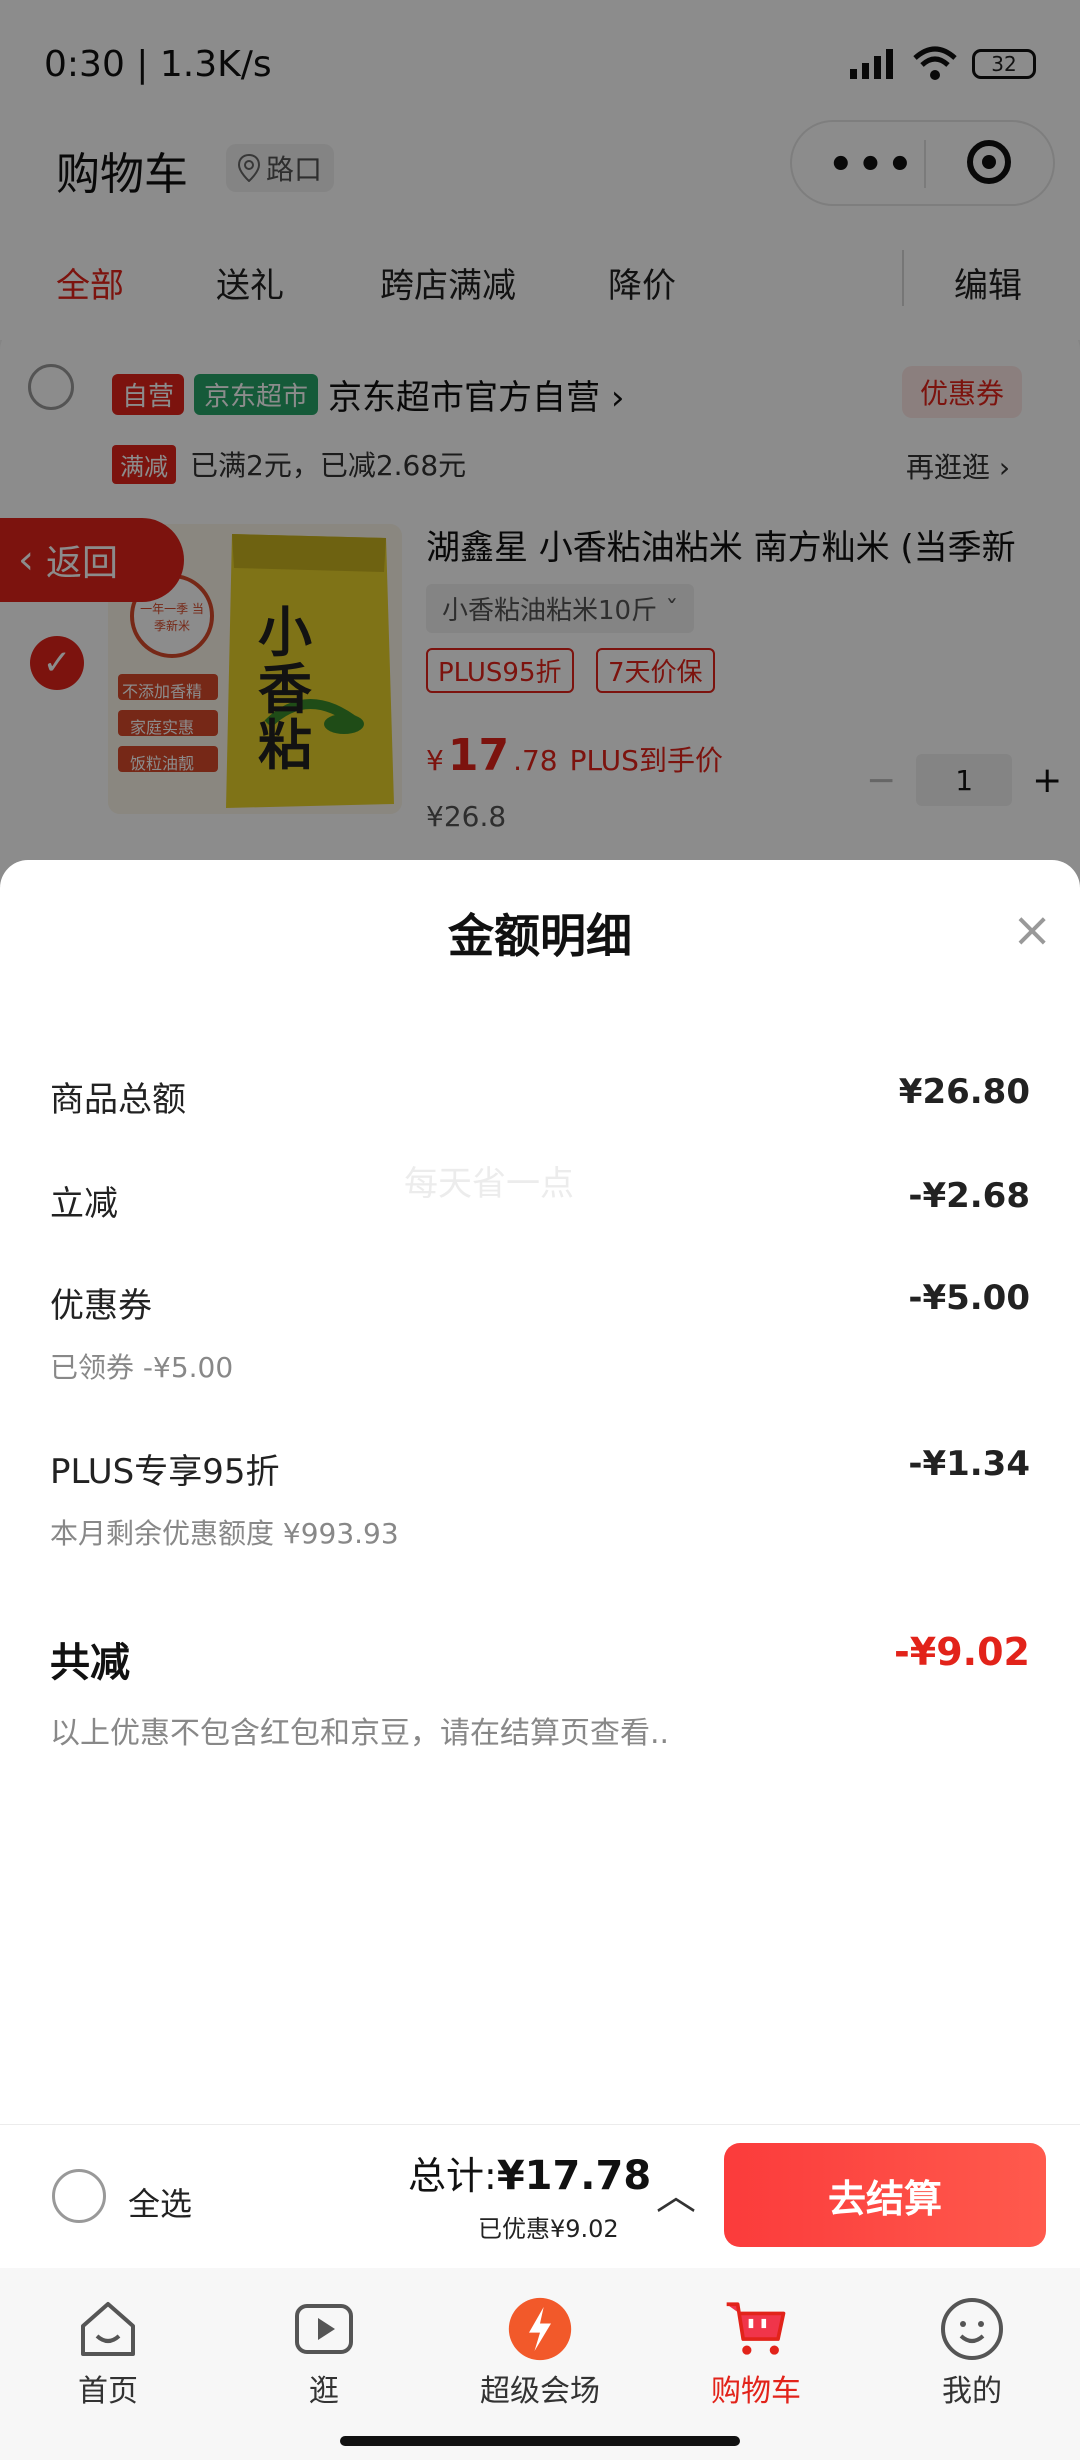  I want to click on nav-home: 首页, so click(108, 2344).